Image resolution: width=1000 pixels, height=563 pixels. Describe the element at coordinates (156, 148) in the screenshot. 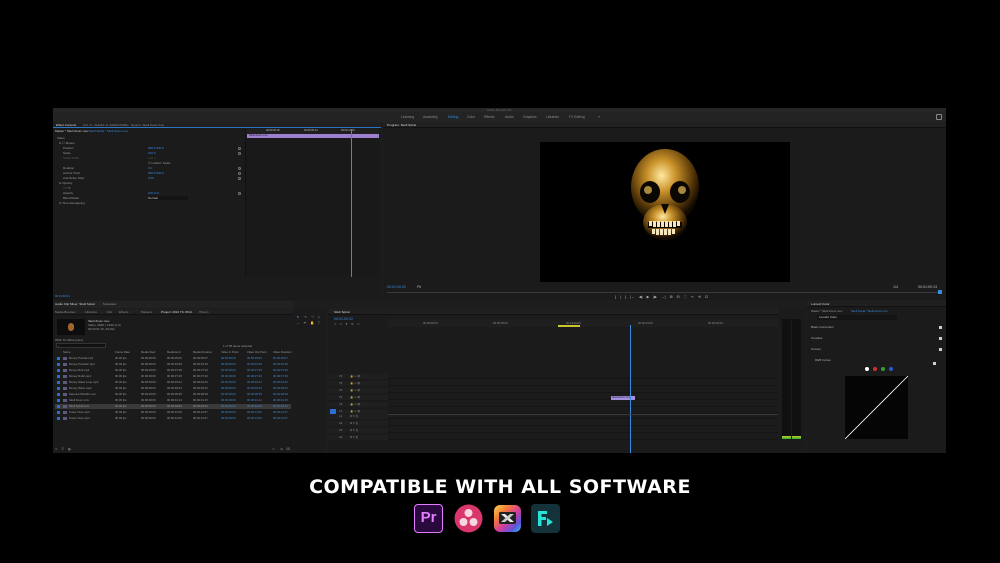

I see `ec-position-value: 960.0 540.0` at that location.